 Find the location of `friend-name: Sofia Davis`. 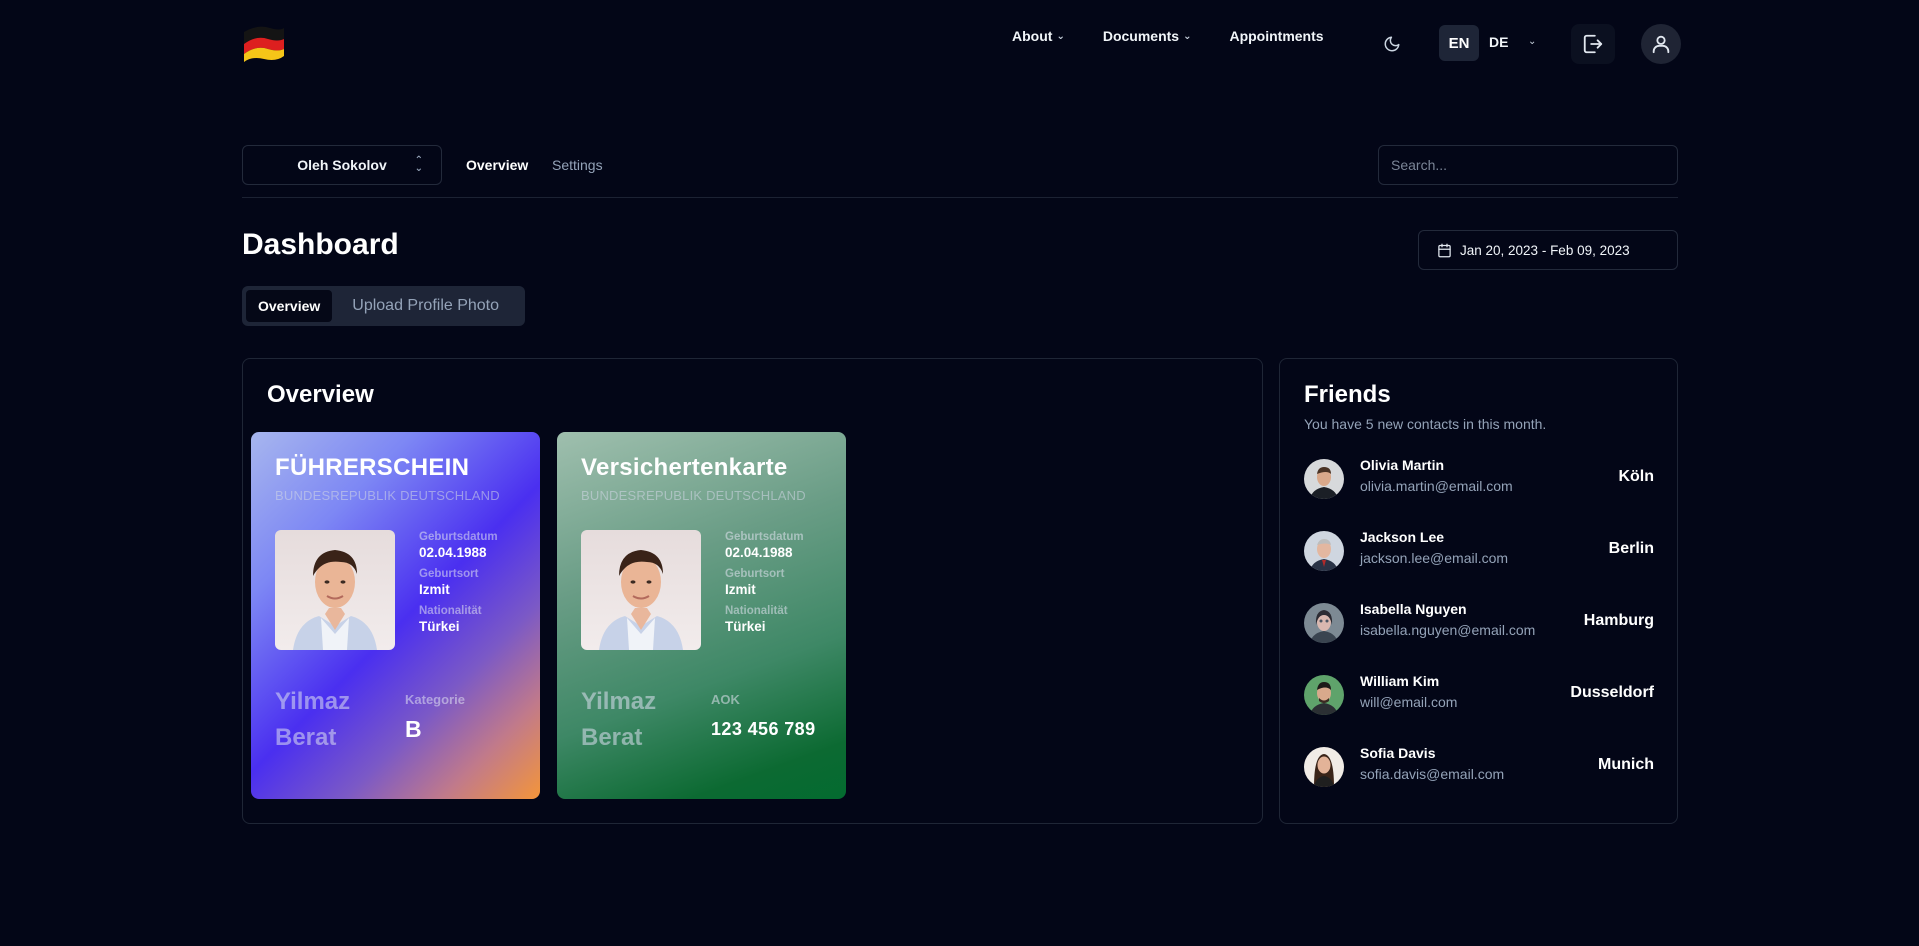

friend-name: Sofia Davis is located at coordinates (1398, 753).